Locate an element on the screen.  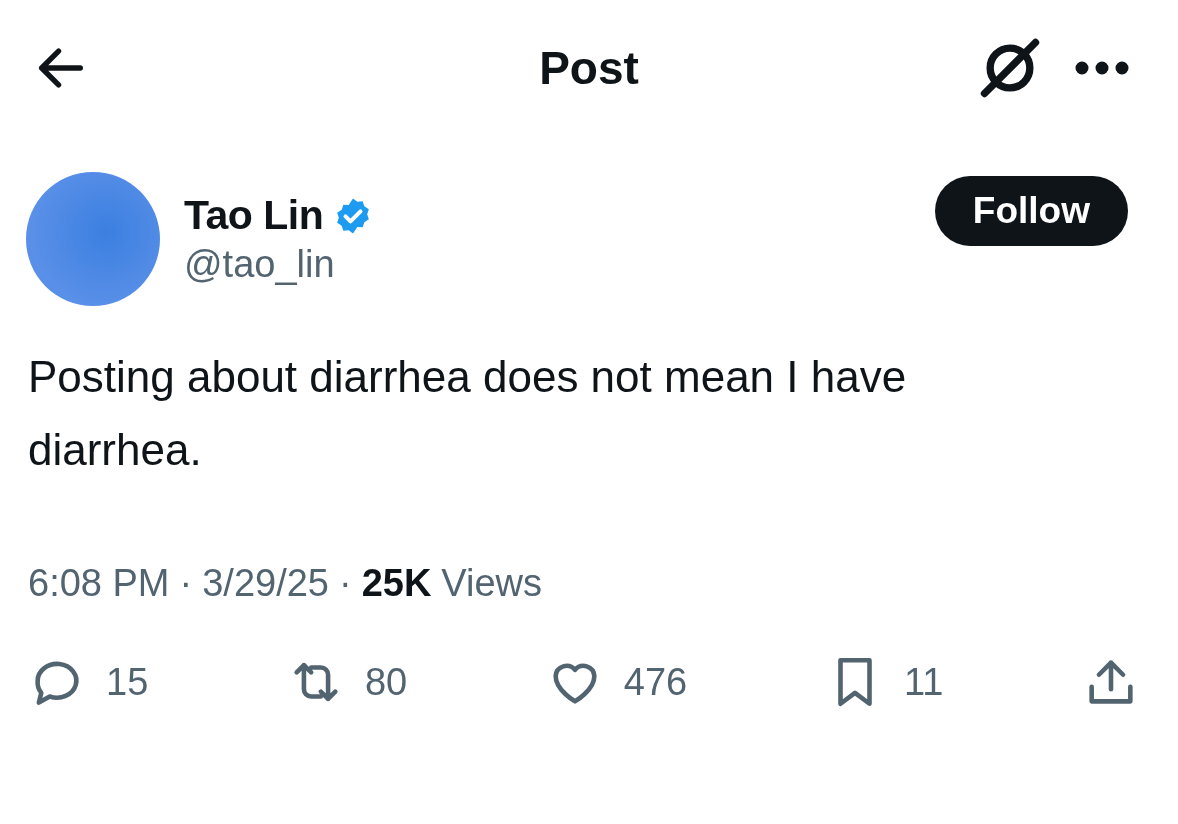
follow-button: Follow is located at coordinates (1031, 211).